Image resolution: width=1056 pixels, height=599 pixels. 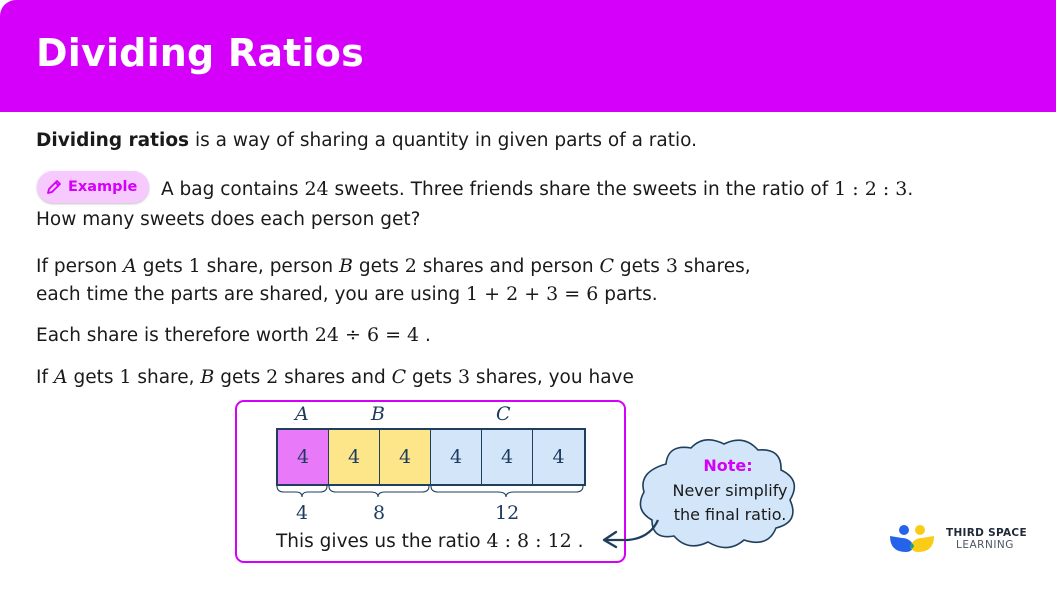 I want to click on brace-c, so click(x=507, y=491).